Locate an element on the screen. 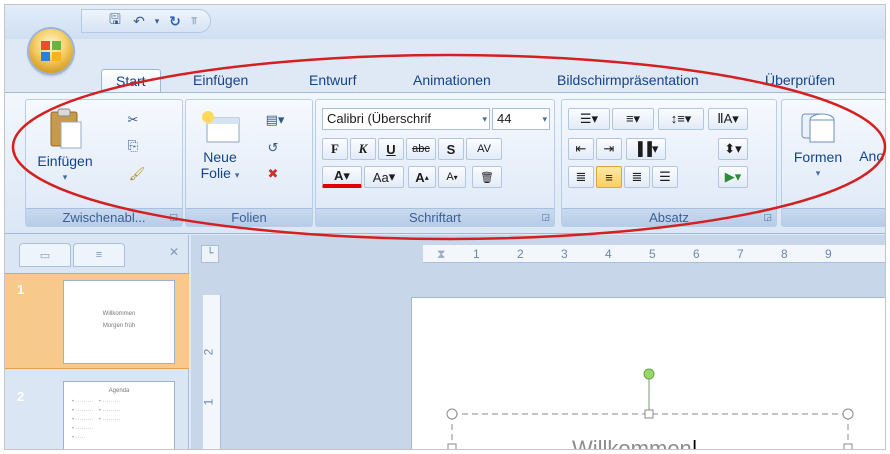 The image size is (890, 454). numbering-button: ≡▾ is located at coordinates (633, 119).